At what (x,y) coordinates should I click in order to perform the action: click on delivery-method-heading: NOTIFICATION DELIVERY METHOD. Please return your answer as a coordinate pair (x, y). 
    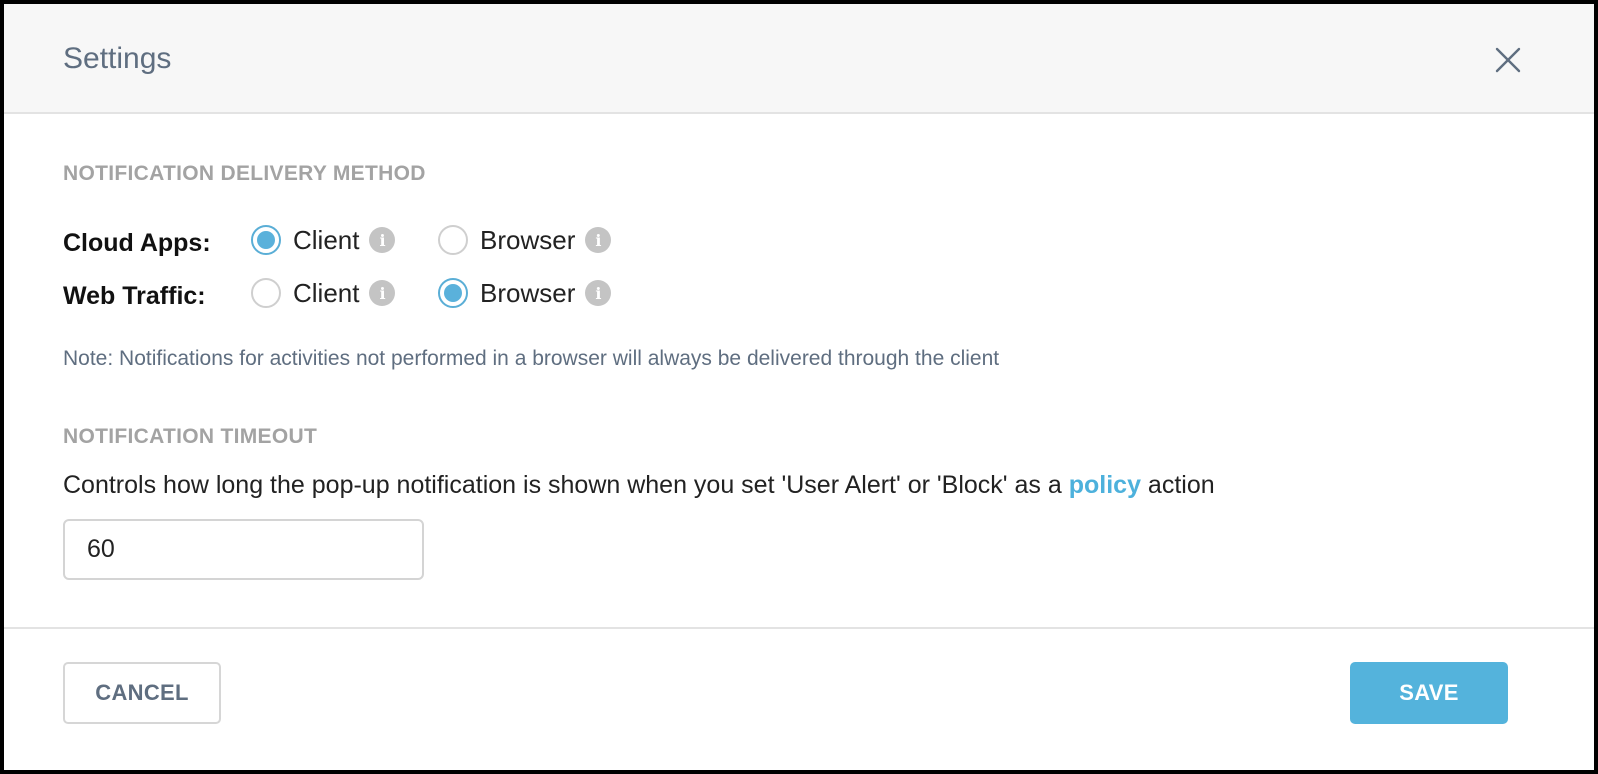
    Looking at the image, I should click on (244, 173).